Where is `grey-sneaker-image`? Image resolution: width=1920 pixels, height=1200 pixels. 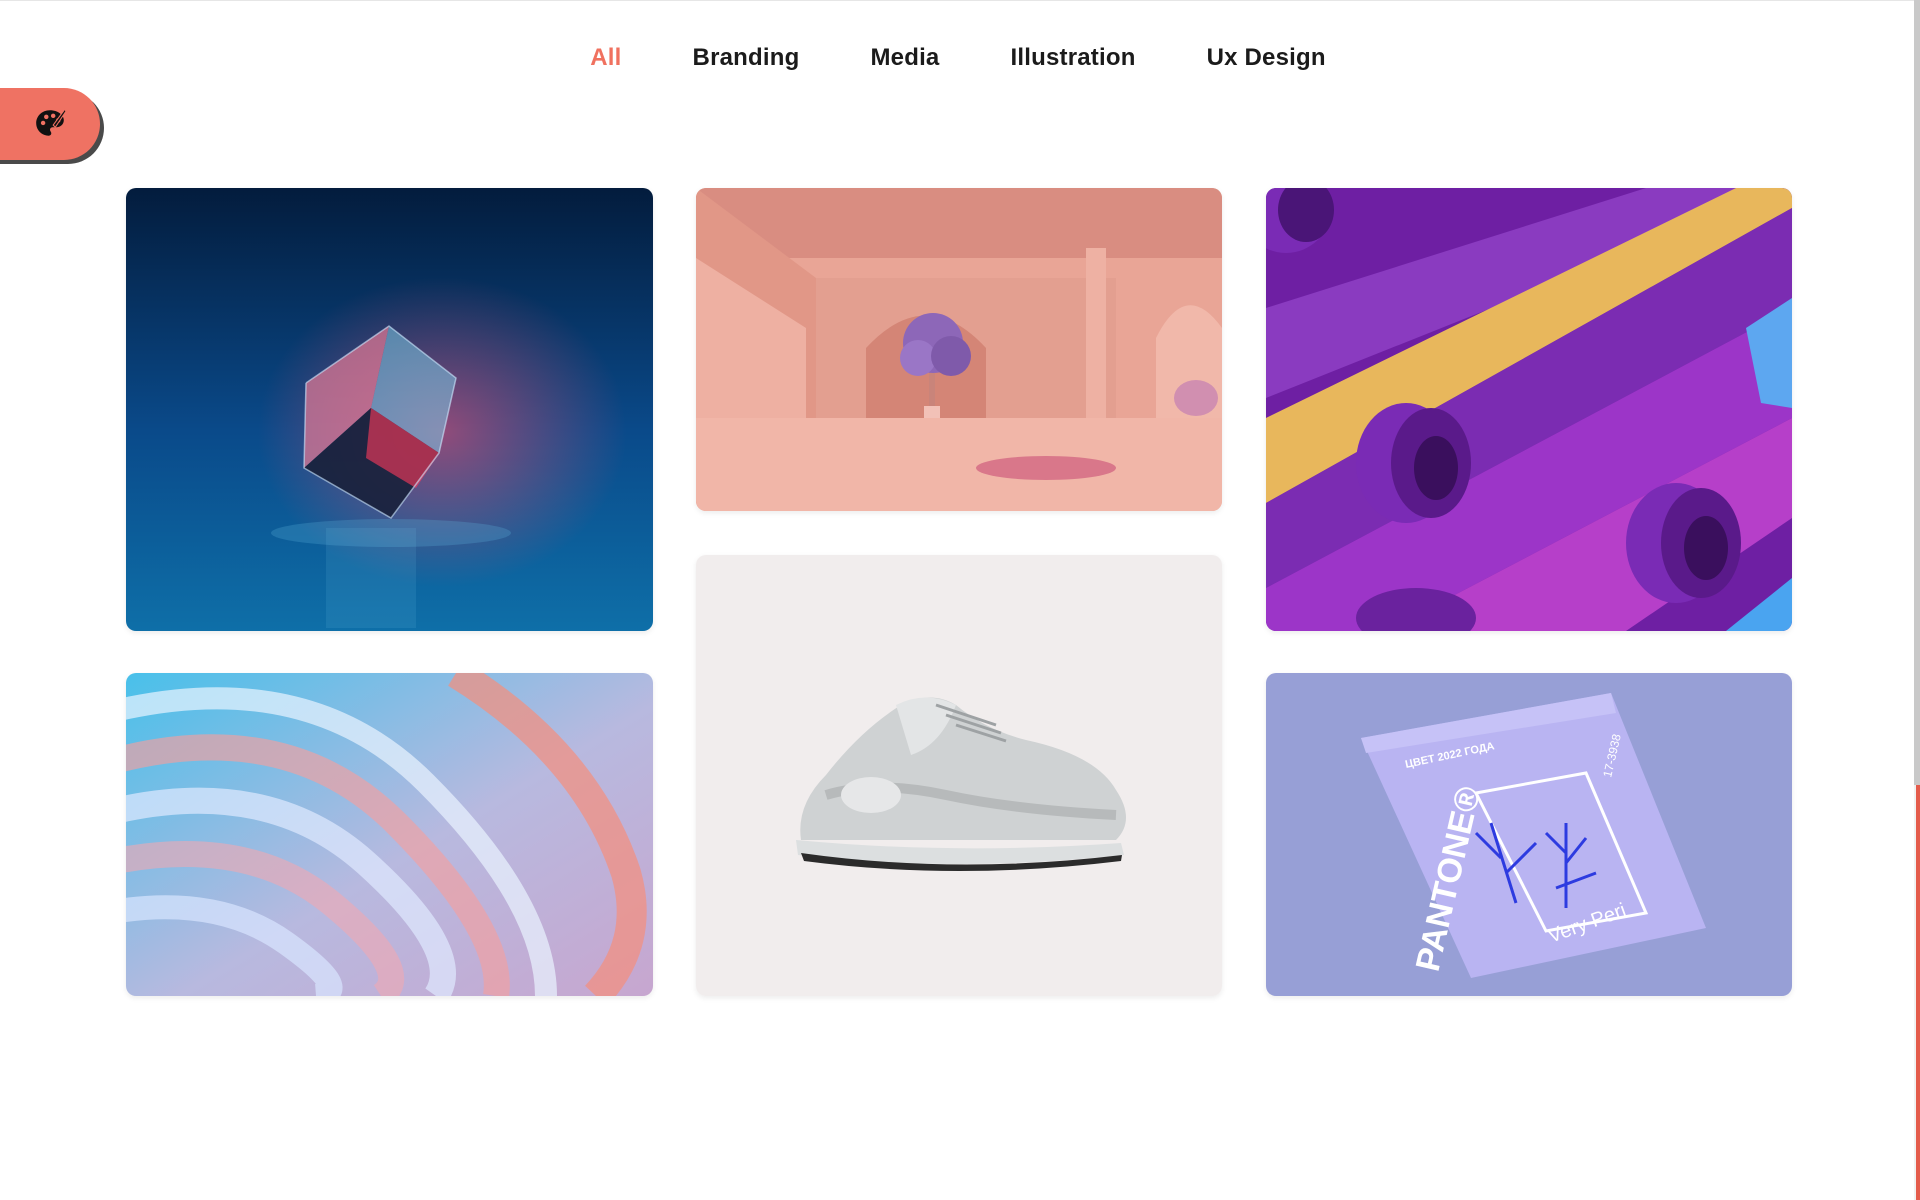
grey-sneaker-image is located at coordinates (959, 775).